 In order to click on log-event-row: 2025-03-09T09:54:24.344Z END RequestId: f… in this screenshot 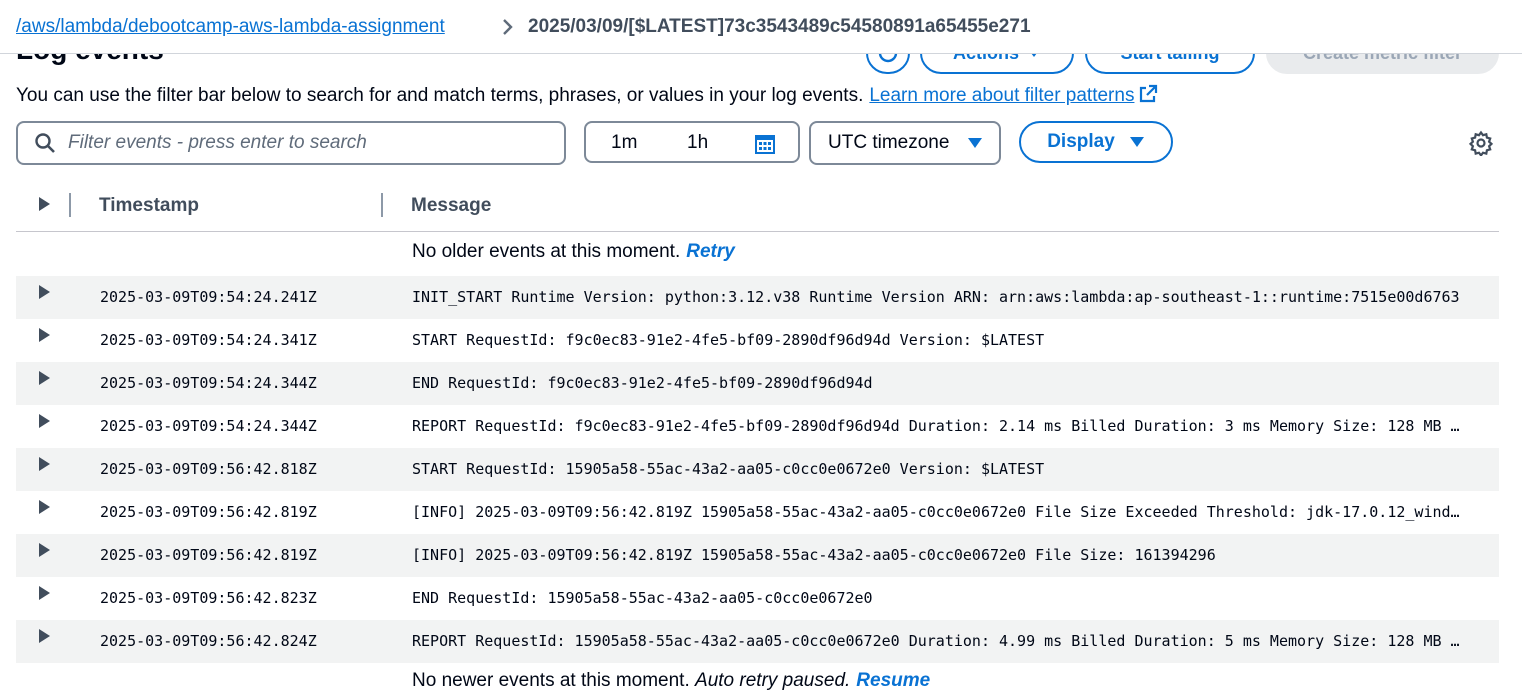, I will do `click(757, 383)`.